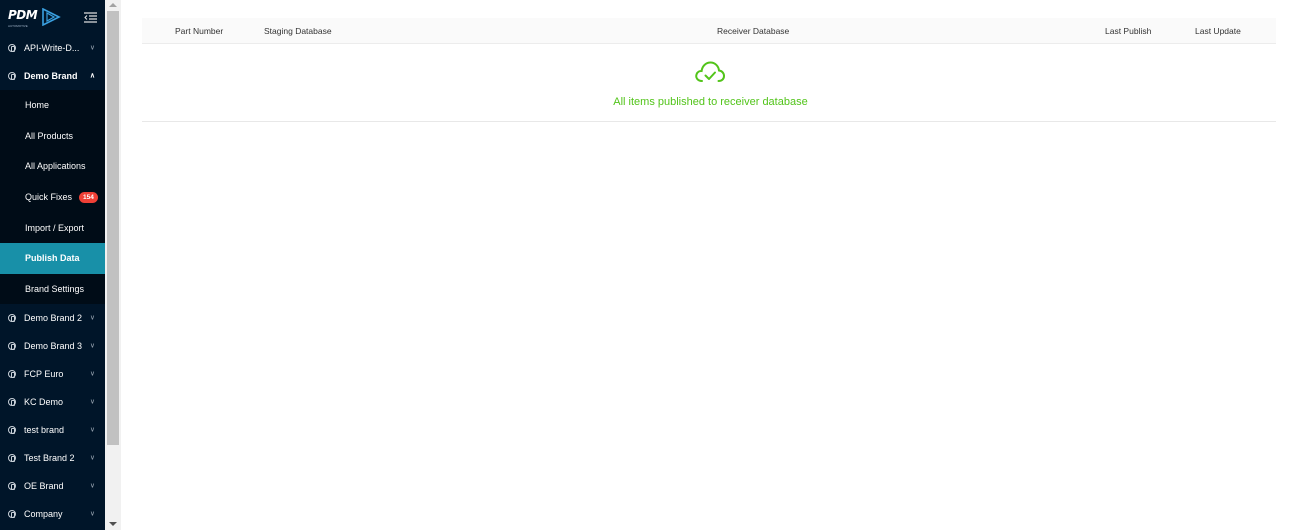  What do you see at coordinates (55, 227) in the screenshot?
I see `sidebar-item-label: Import / Export` at bounding box center [55, 227].